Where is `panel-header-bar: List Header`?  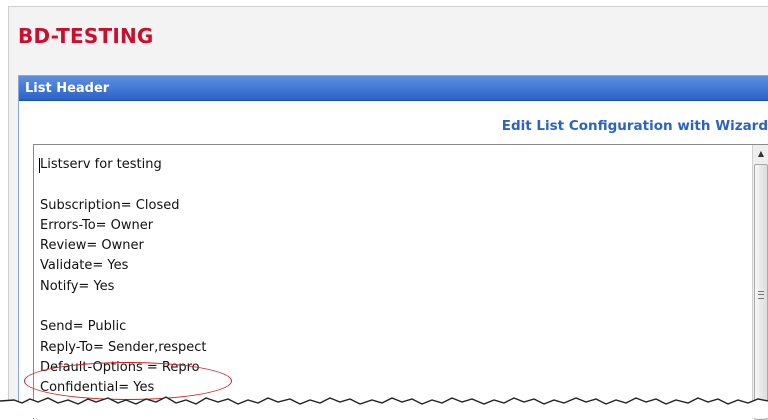 panel-header-bar: List Header is located at coordinates (393, 88).